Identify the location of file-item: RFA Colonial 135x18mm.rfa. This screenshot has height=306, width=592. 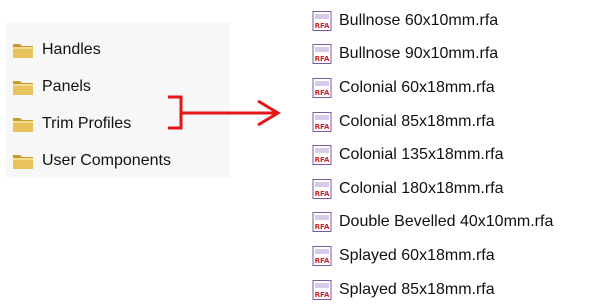
(432, 155).